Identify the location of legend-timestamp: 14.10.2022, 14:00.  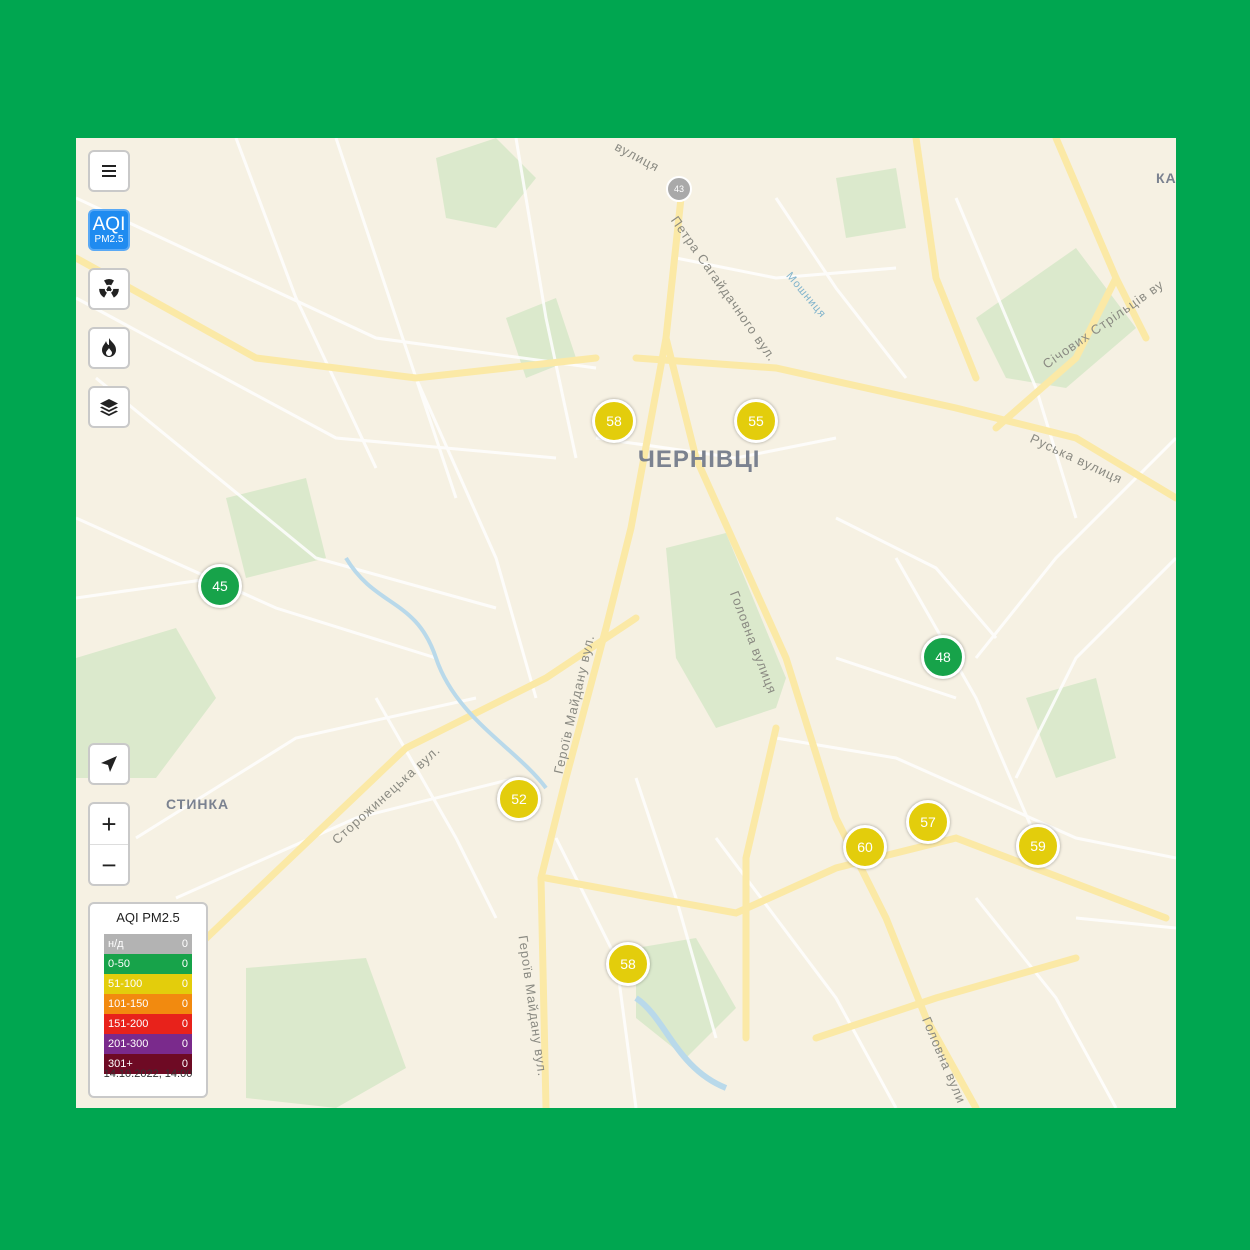
(148, 1074).